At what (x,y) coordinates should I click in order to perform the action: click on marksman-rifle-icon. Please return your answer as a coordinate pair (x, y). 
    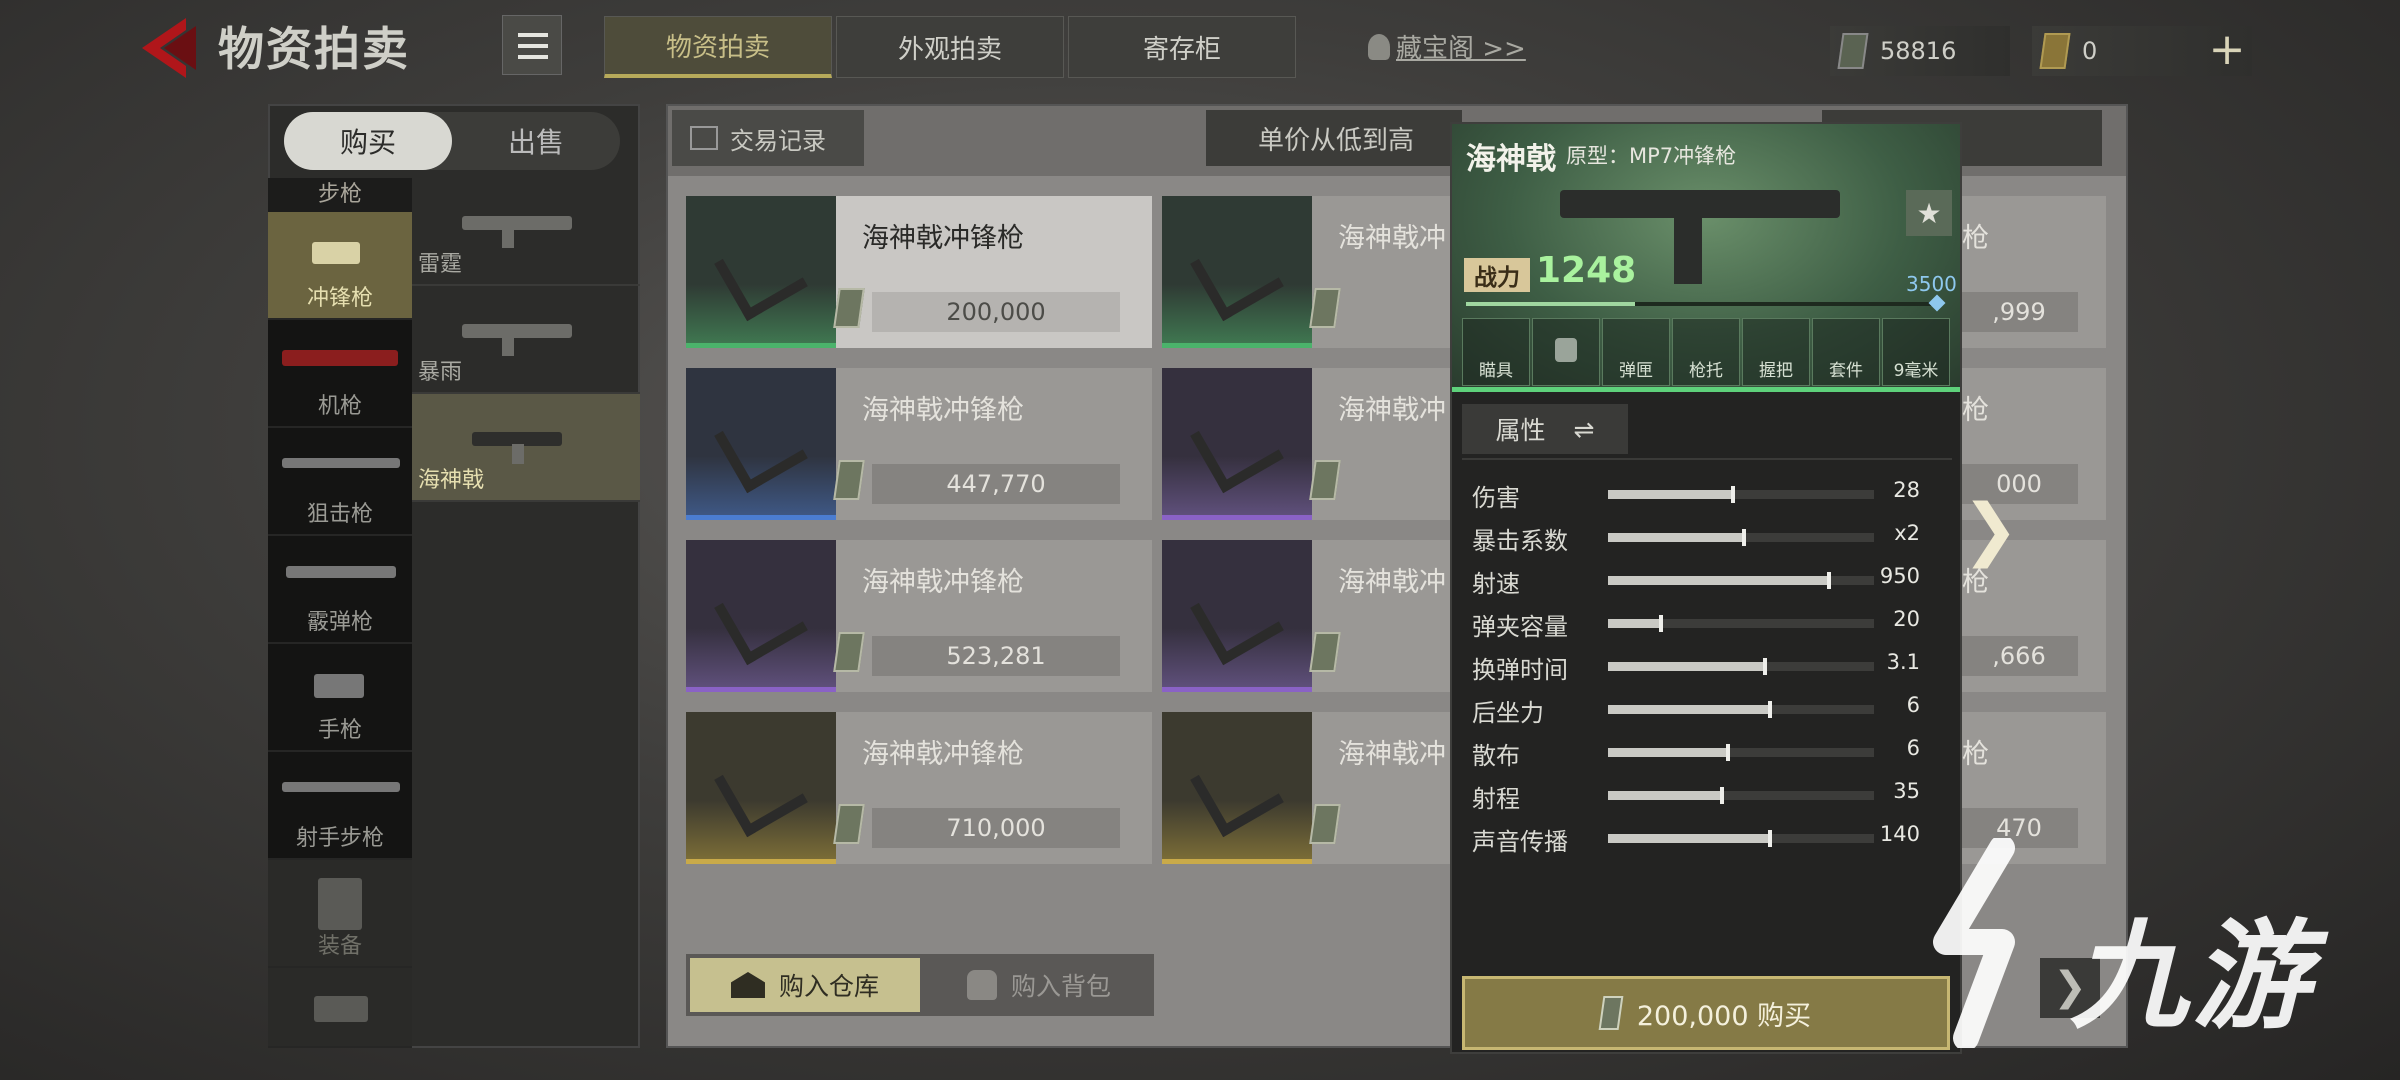
    Looking at the image, I should click on (341, 787).